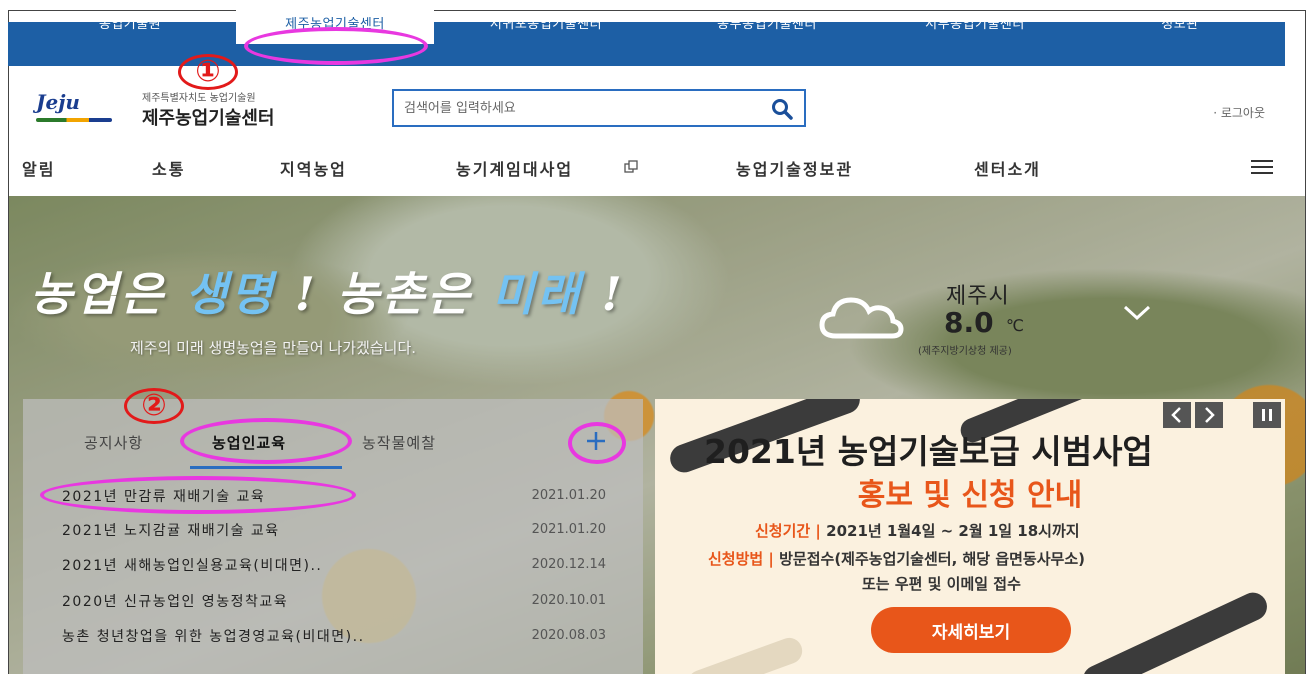 The image size is (1313, 674). What do you see at coordinates (192, 565) in the screenshot?
I see `list-item-title: 2021년 새해농업인실용교육(비대면)..` at bounding box center [192, 565].